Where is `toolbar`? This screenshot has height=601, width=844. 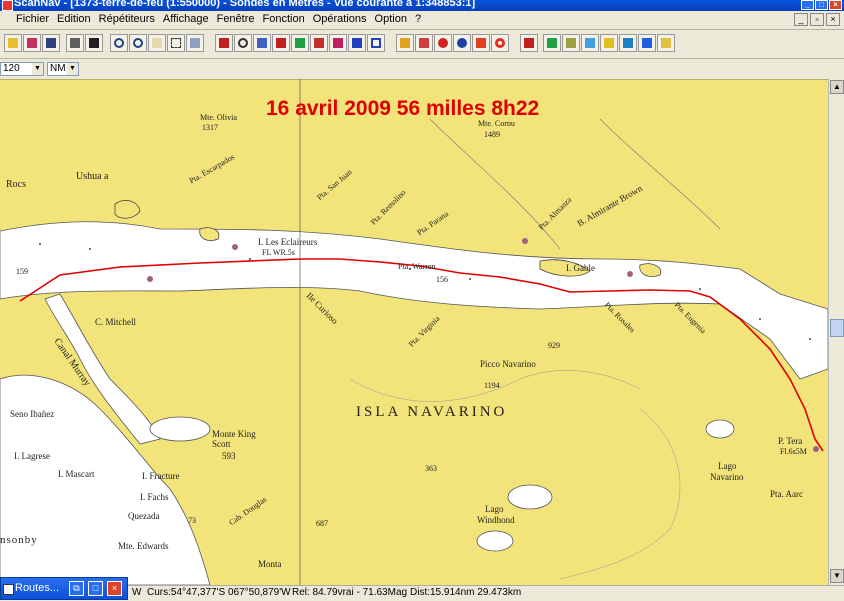 toolbar is located at coordinates (422, 44).